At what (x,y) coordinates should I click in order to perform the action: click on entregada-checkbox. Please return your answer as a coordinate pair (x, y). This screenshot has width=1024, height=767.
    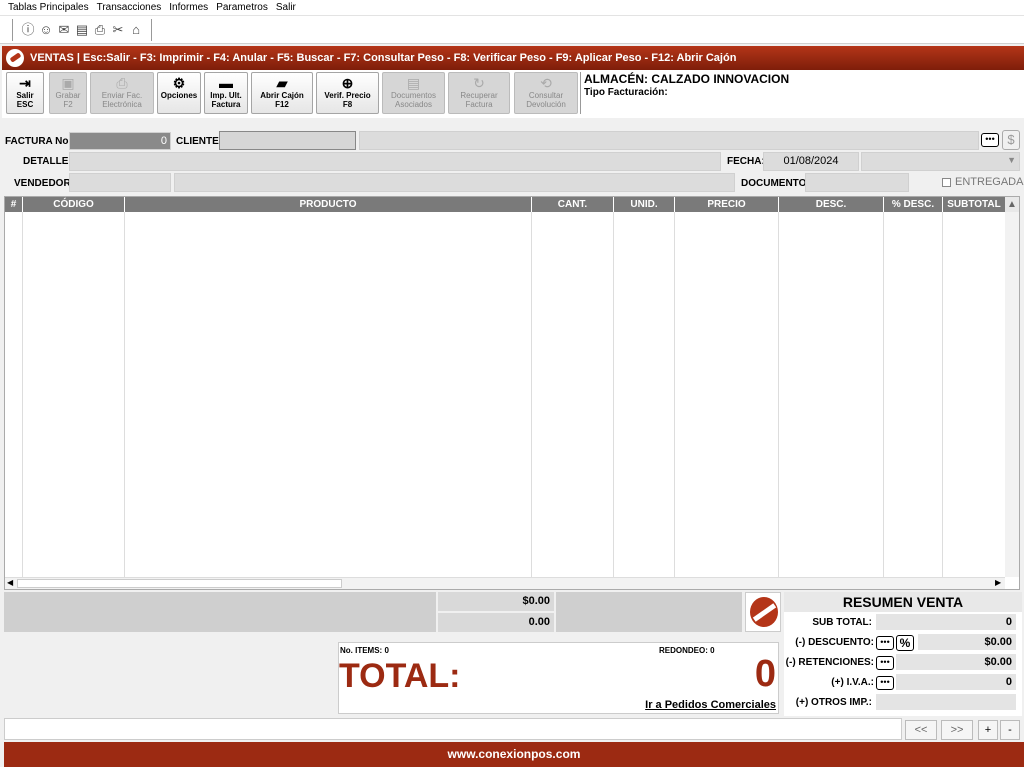
    Looking at the image, I should click on (946, 182).